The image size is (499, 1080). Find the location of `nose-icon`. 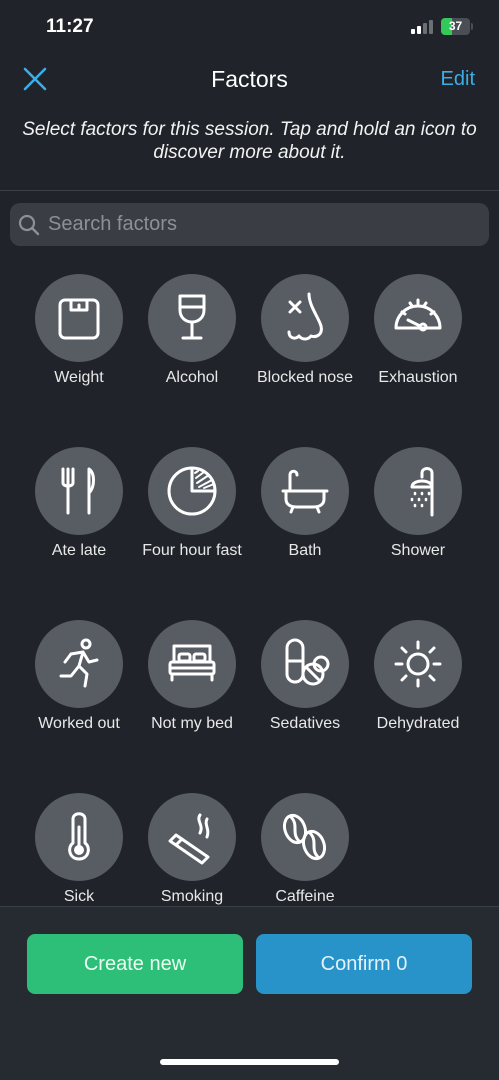

nose-icon is located at coordinates (305, 316).